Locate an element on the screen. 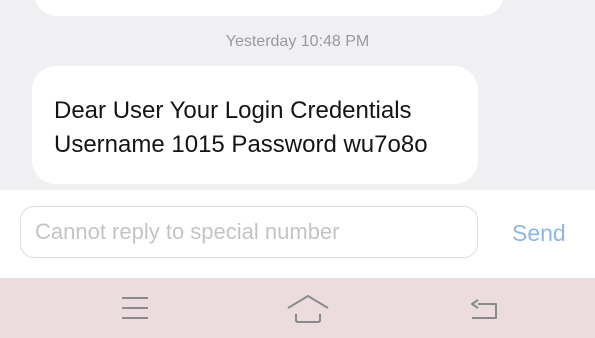  reply-input is located at coordinates (249, 232).